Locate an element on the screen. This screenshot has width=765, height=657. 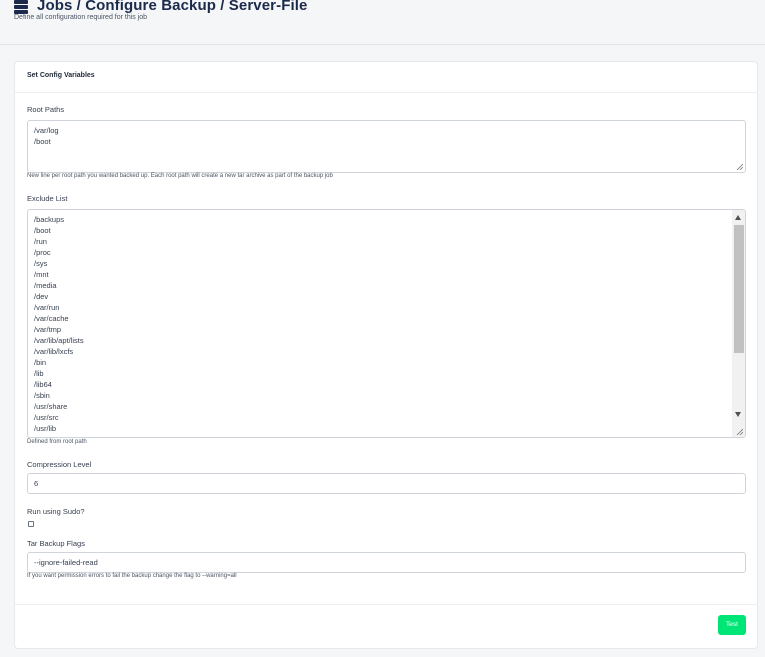
exclude-line: /lib64 is located at coordinates (43, 384).